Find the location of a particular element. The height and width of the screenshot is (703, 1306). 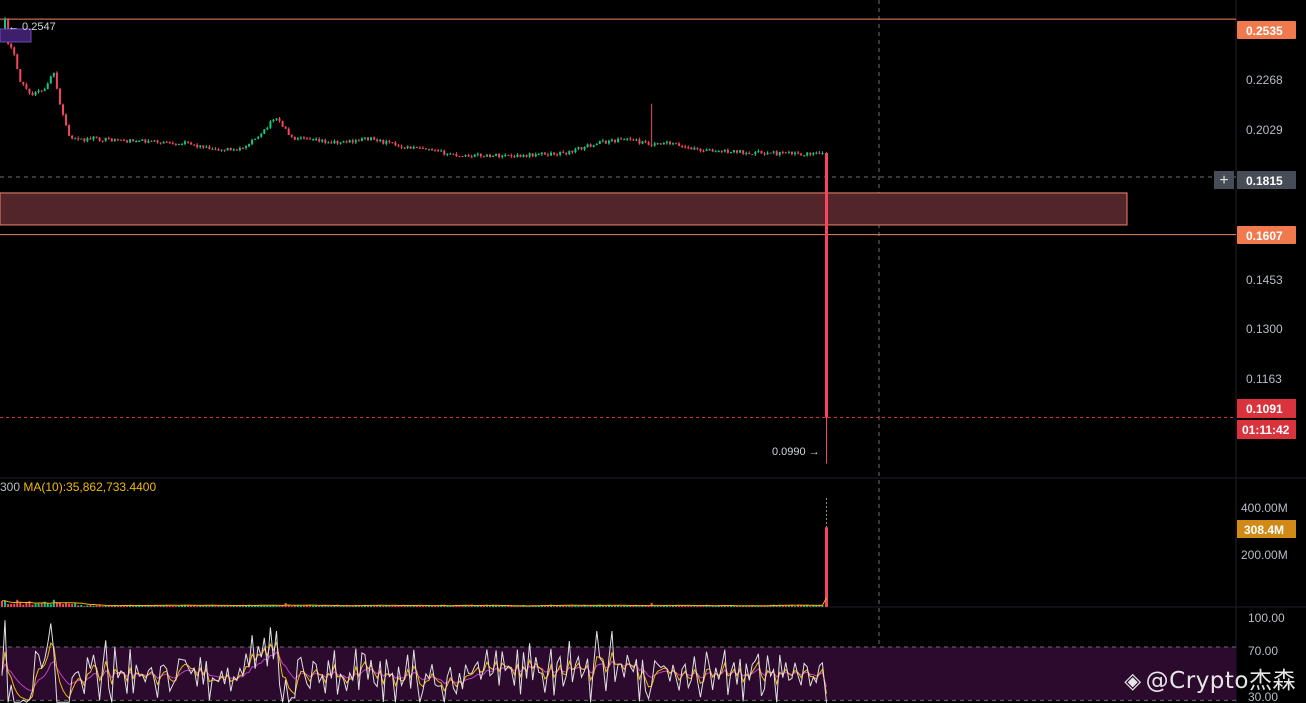

upper-level-tag-text: 0.2535 is located at coordinates (1264, 31).